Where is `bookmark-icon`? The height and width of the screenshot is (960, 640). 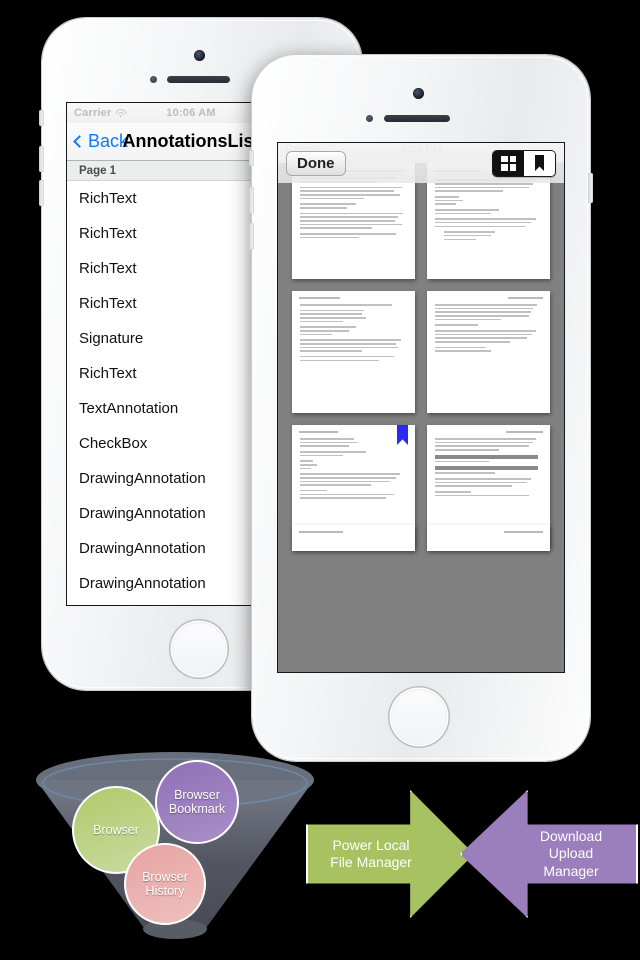 bookmark-icon is located at coordinates (539, 163).